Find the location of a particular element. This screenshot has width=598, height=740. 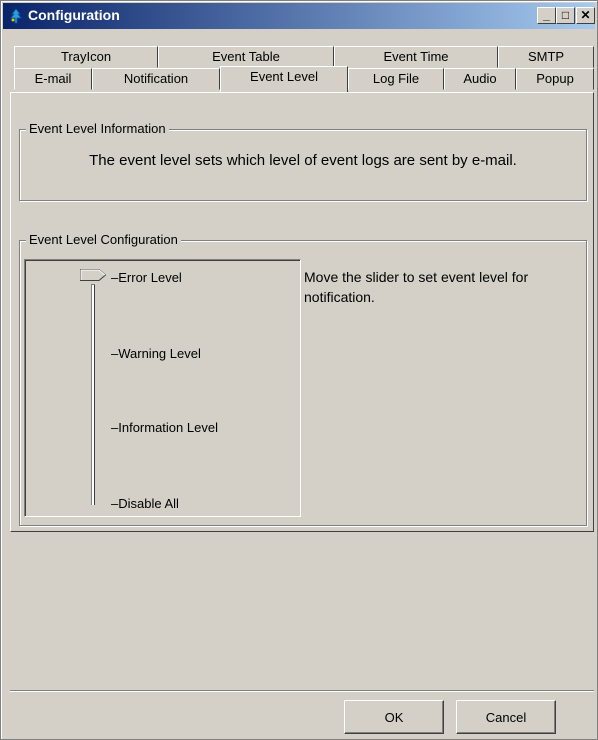

minimize-button: _ is located at coordinates (546, 15).